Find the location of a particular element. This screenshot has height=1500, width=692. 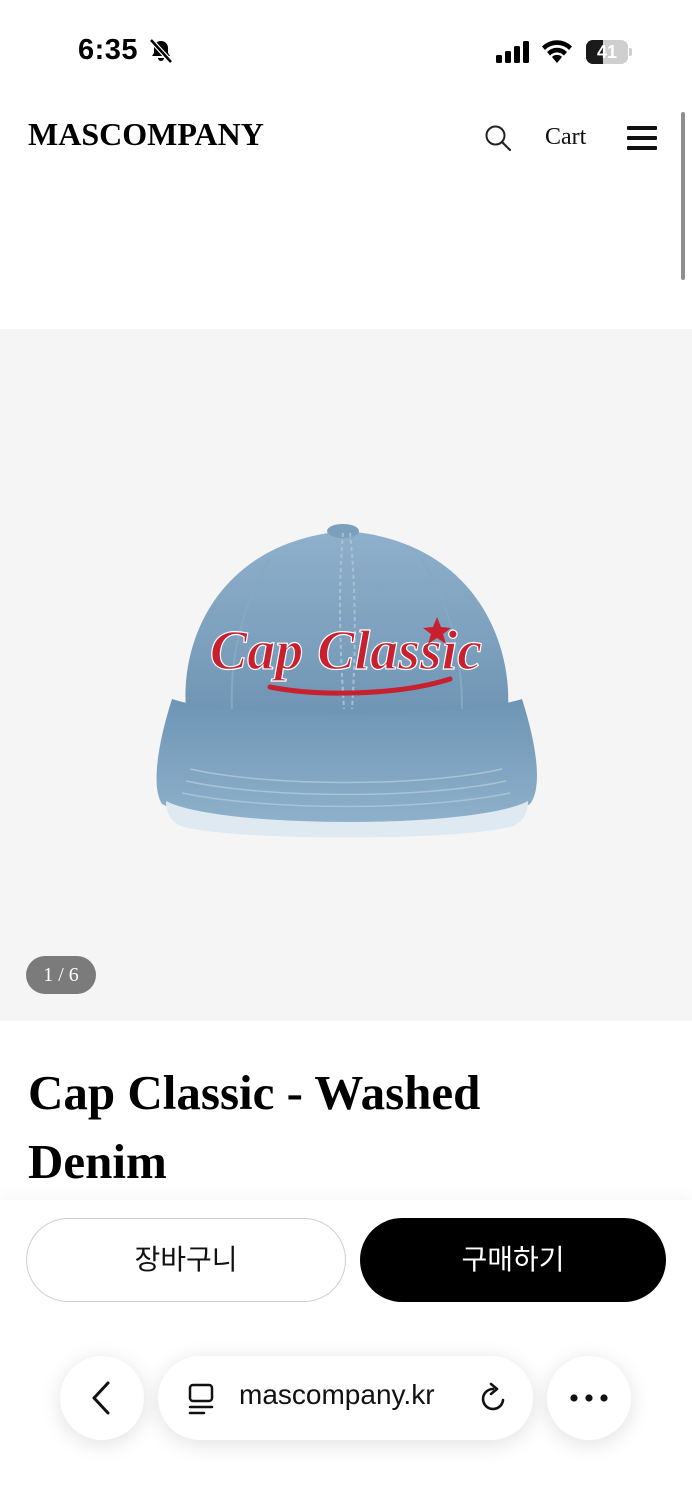

url-text: mascompany.kr is located at coordinates (337, 1395).